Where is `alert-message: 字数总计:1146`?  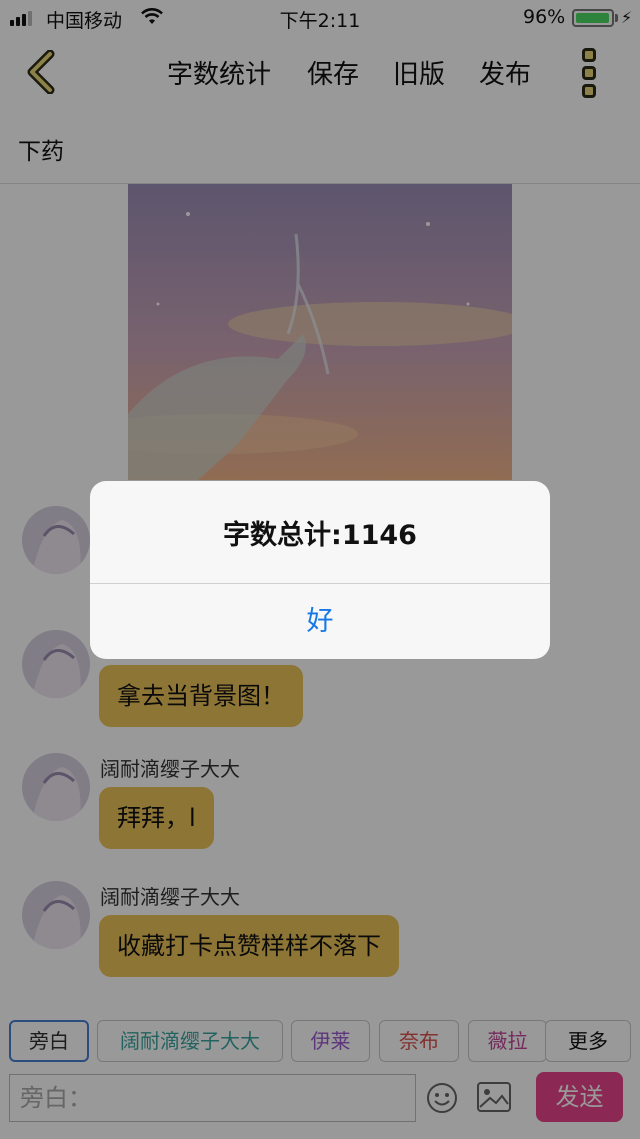 alert-message: 字数总计:1146 is located at coordinates (320, 535).